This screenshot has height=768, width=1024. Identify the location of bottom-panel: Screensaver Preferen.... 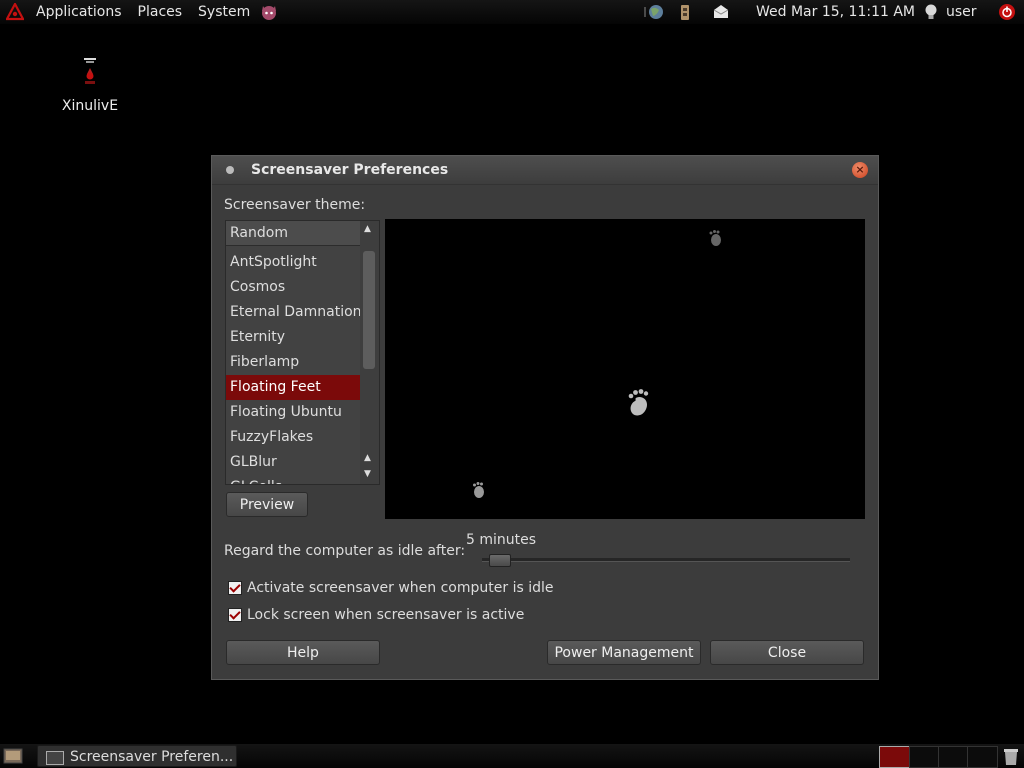
(512, 756).